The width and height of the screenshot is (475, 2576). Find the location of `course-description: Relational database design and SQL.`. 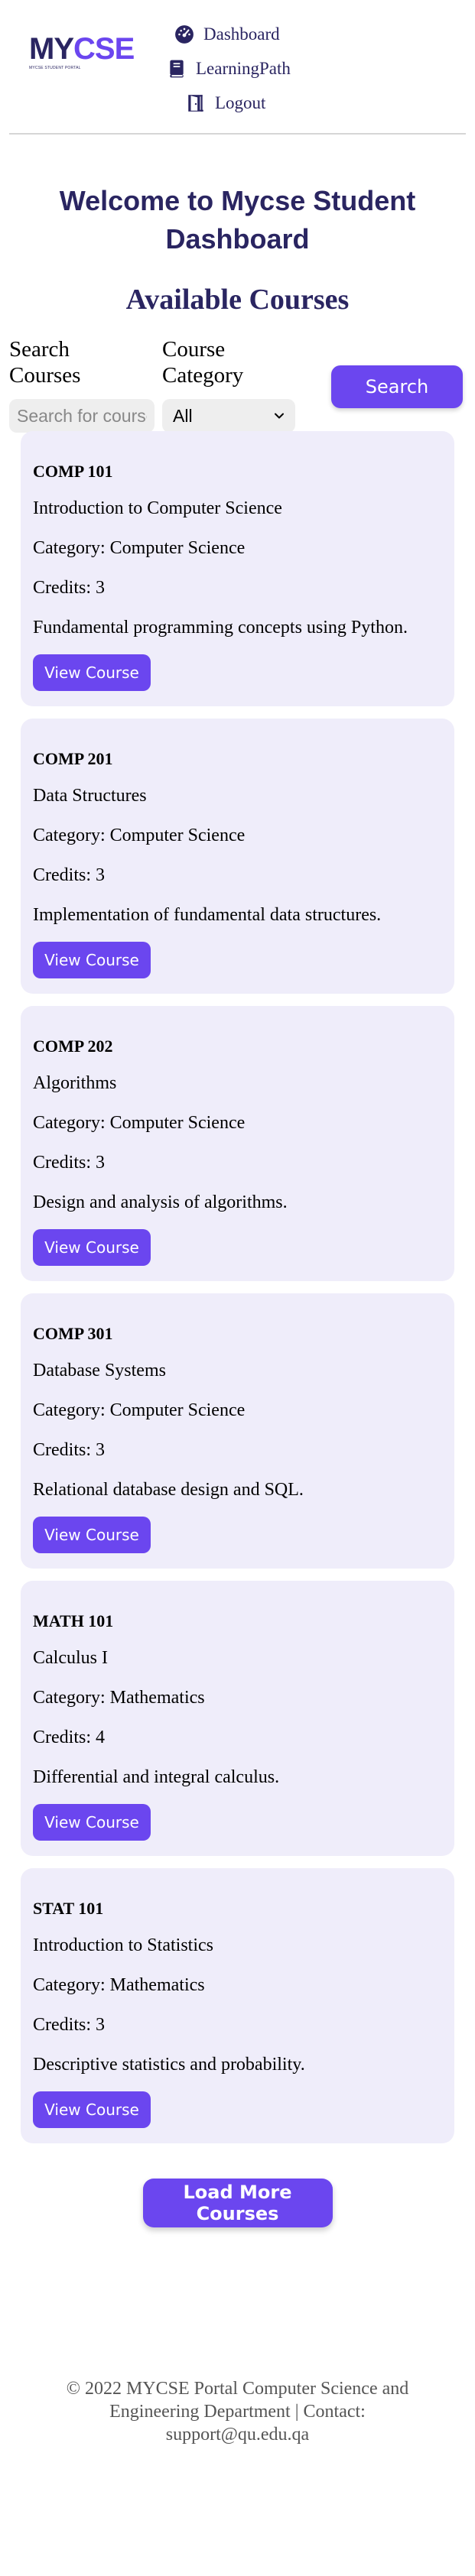

course-description: Relational database design and SQL. is located at coordinates (168, 1490).